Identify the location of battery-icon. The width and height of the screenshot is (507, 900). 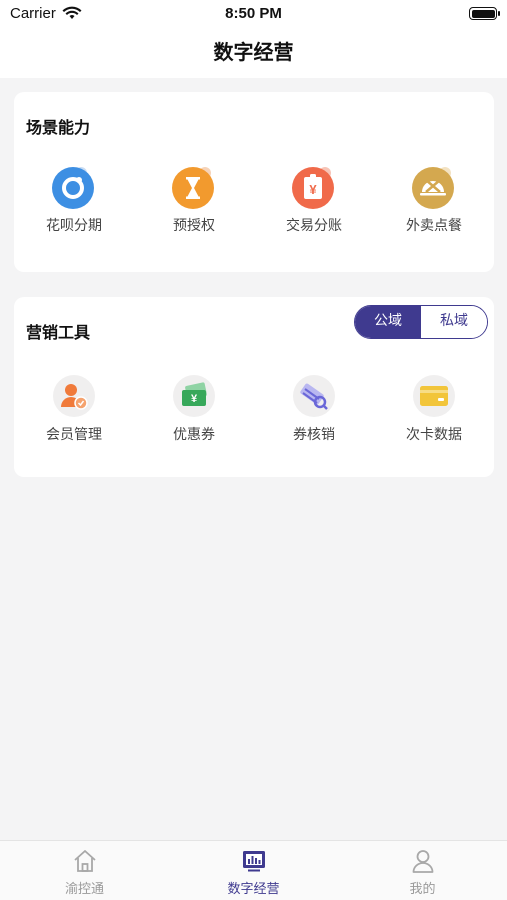
(484, 13).